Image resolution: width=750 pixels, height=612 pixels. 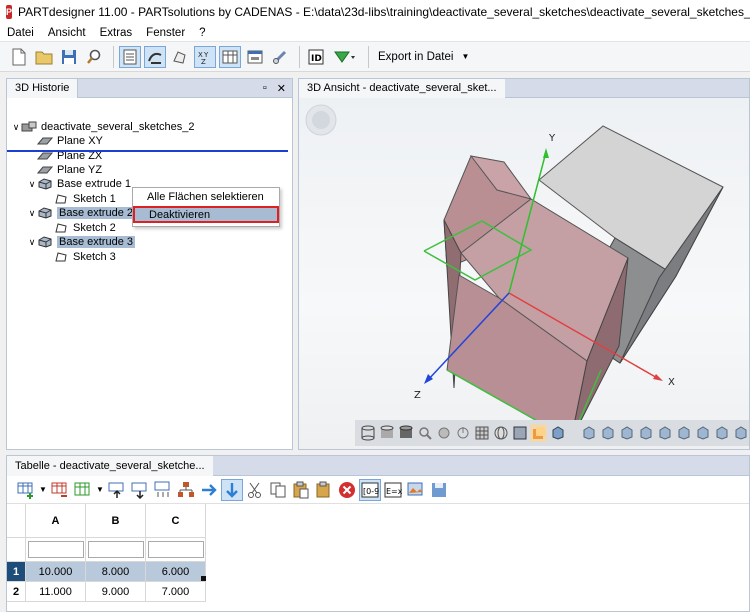 I want to click on table-green-button, so click(x=83, y=490).